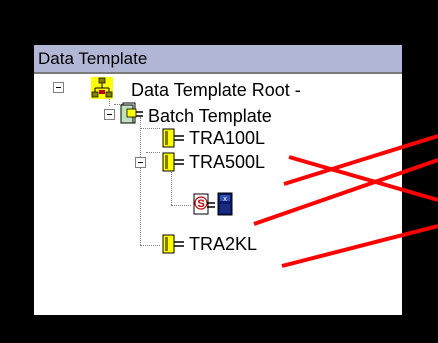 The height and width of the screenshot is (343, 438). I want to click on panel-title: Data Template, so click(218, 58).